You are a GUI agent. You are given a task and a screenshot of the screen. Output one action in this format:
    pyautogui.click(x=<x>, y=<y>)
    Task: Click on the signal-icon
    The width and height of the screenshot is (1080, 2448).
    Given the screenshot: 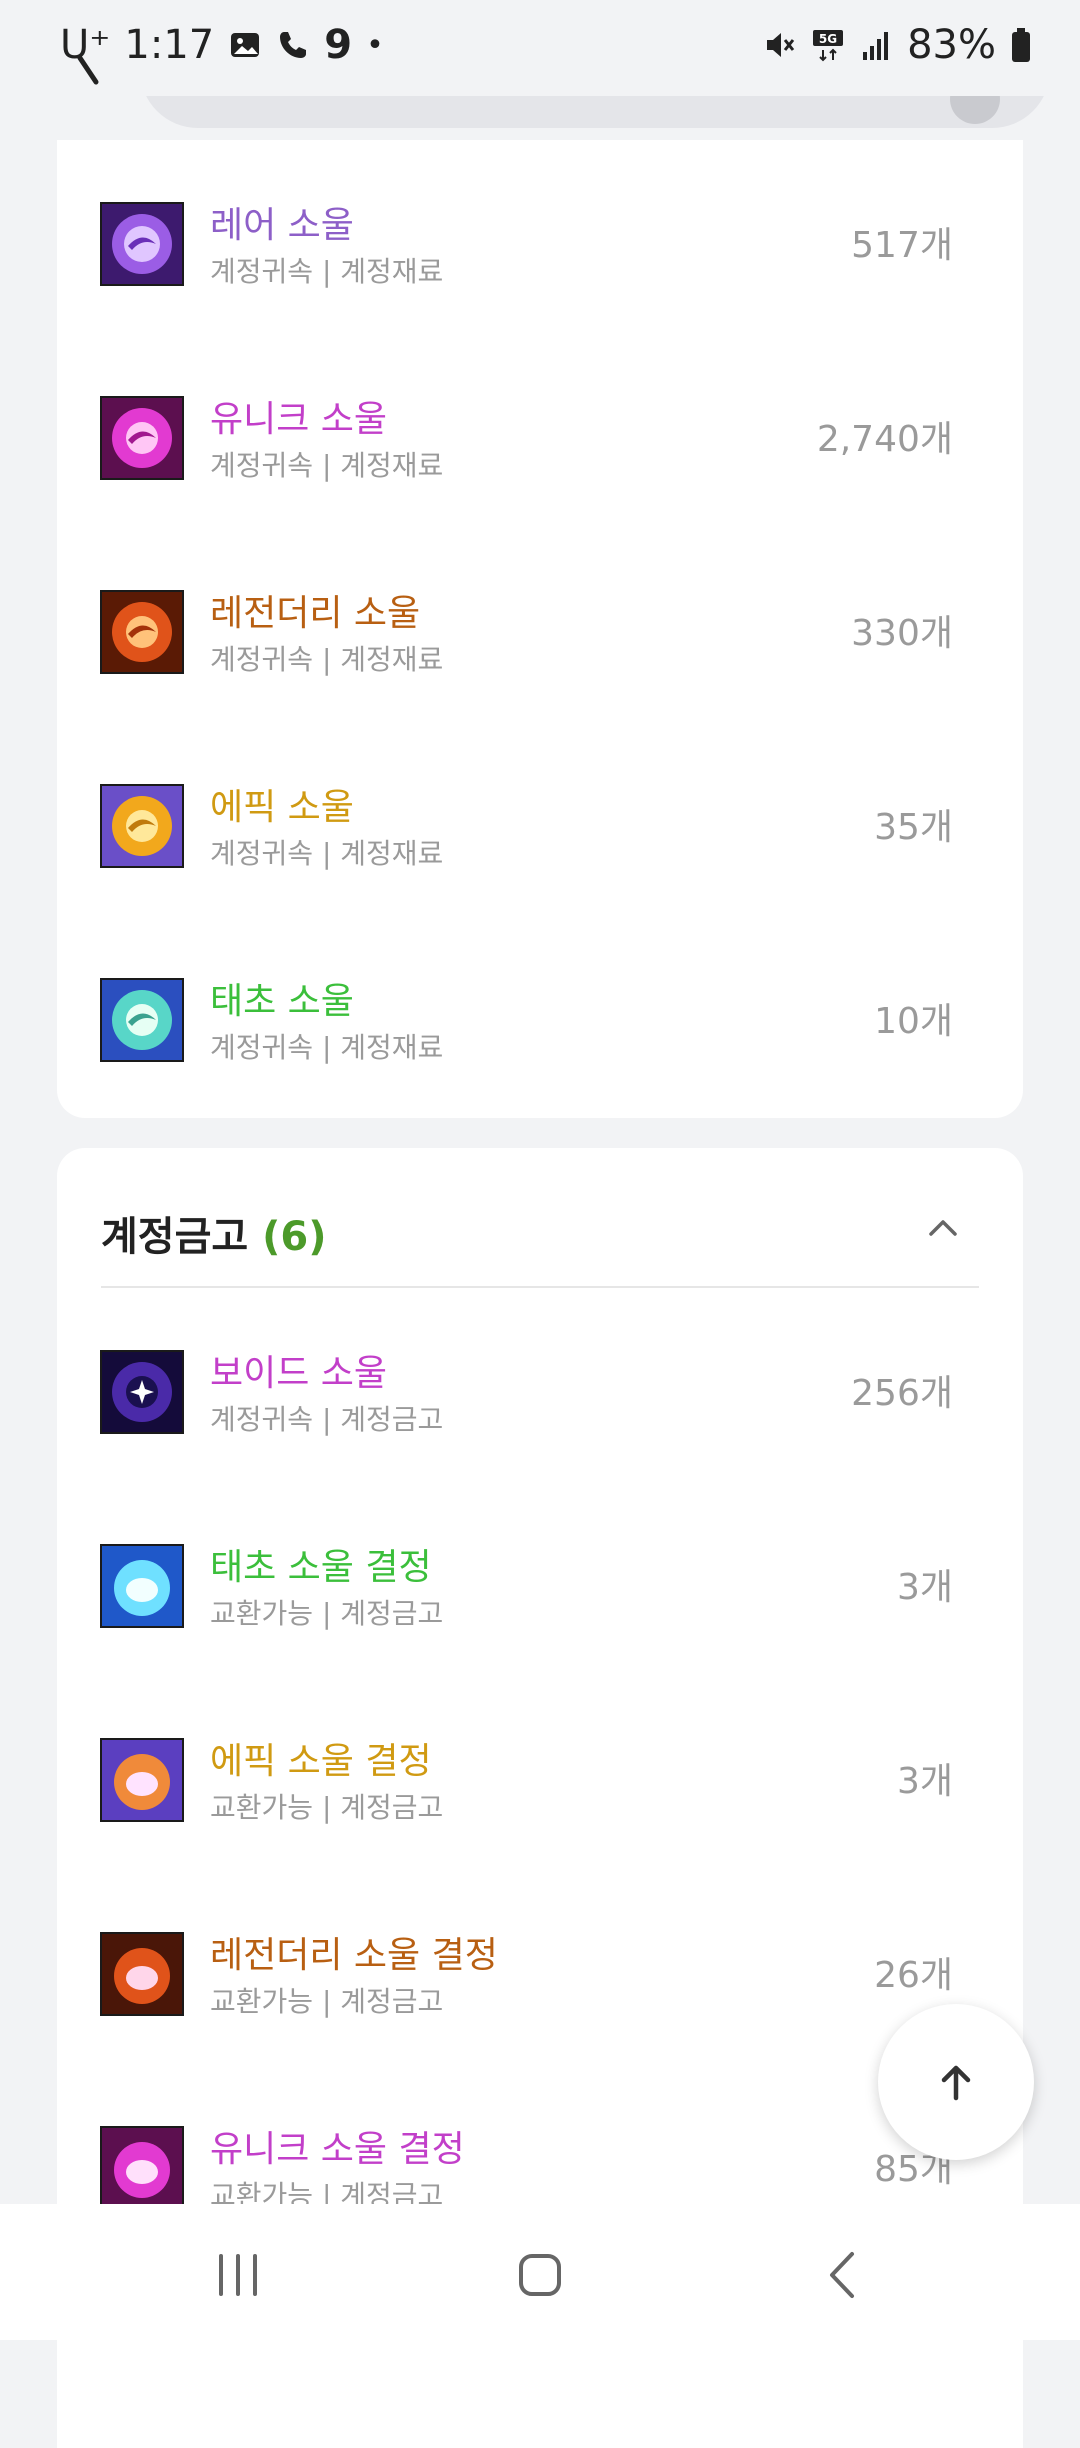 What is the action you would take?
    pyautogui.click(x=876, y=46)
    